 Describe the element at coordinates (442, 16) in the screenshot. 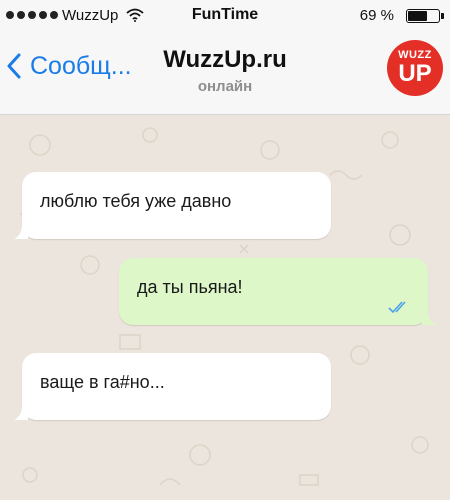

I see `battery-tip` at that location.